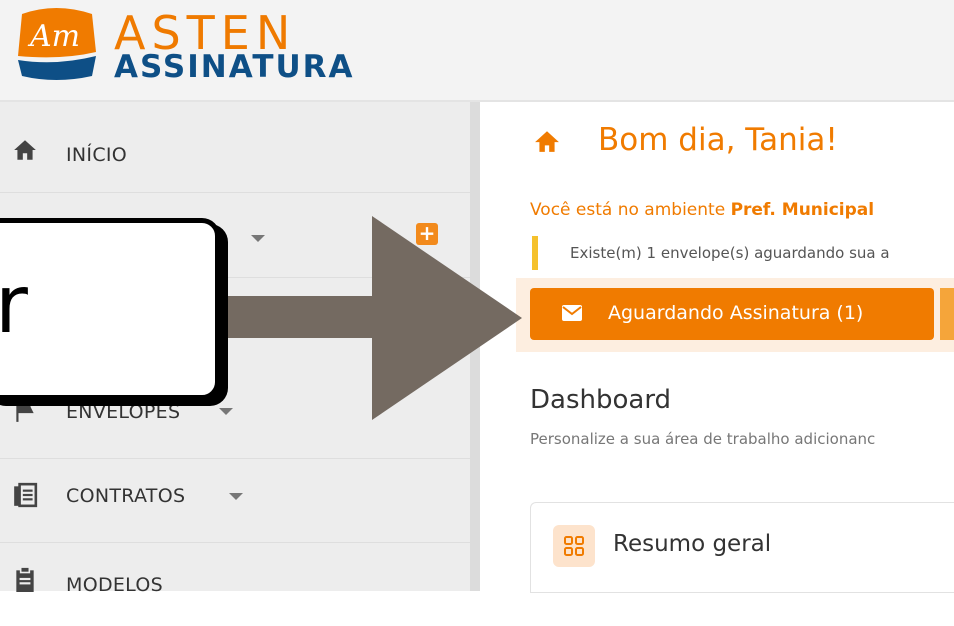 The width and height of the screenshot is (954, 626). What do you see at coordinates (235, 150) in the screenshot?
I see `sidebar-item-inicio: INÍCIO` at bounding box center [235, 150].